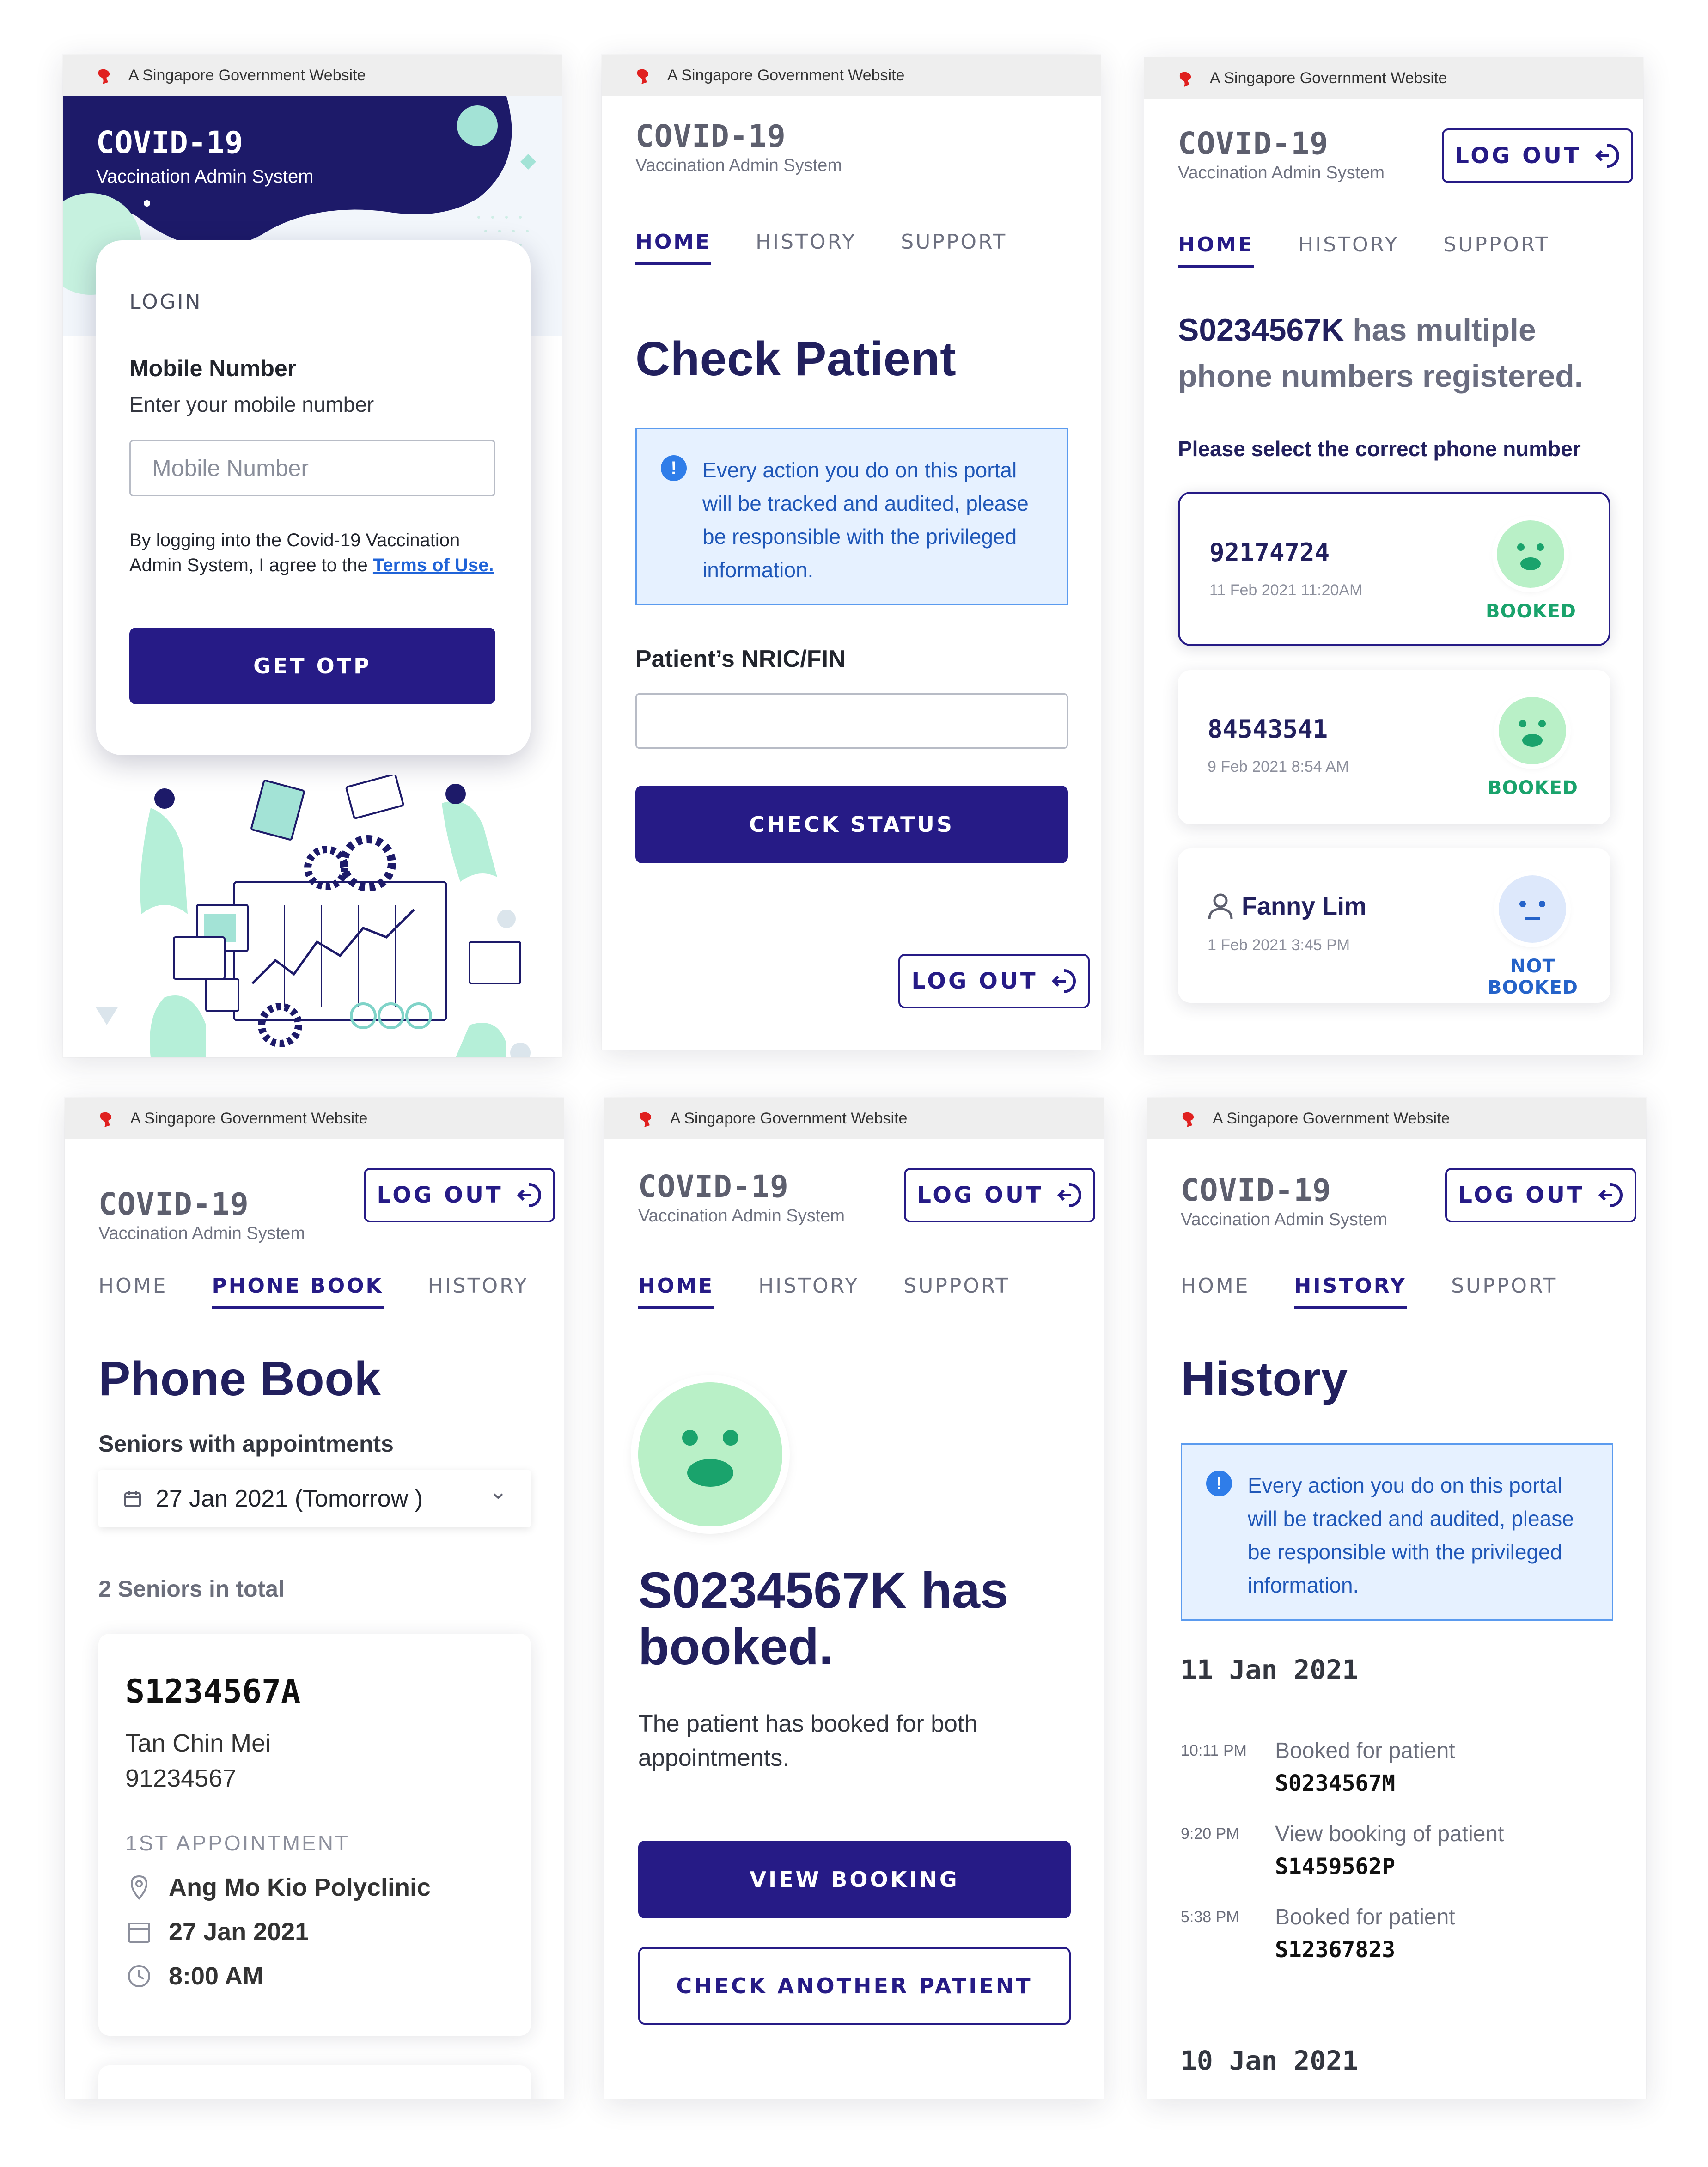 Image resolution: width=1708 pixels, height=2167 pixels. I want to click on date-select: 27 Jan 2021 (Tomorrow ), so click(314, 1498).